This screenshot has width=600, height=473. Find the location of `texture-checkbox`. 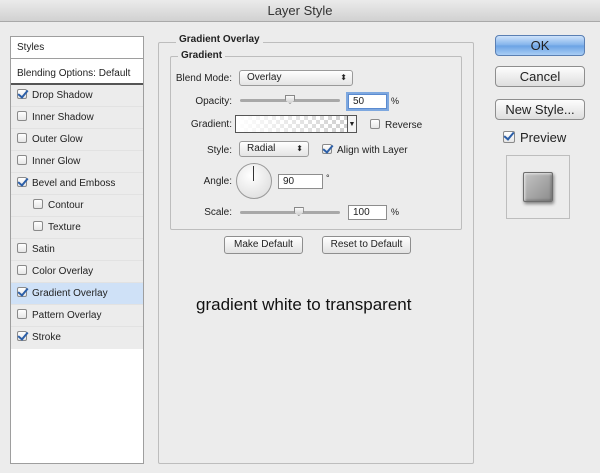

texture-checkbox is located at coordinates (38, 226).